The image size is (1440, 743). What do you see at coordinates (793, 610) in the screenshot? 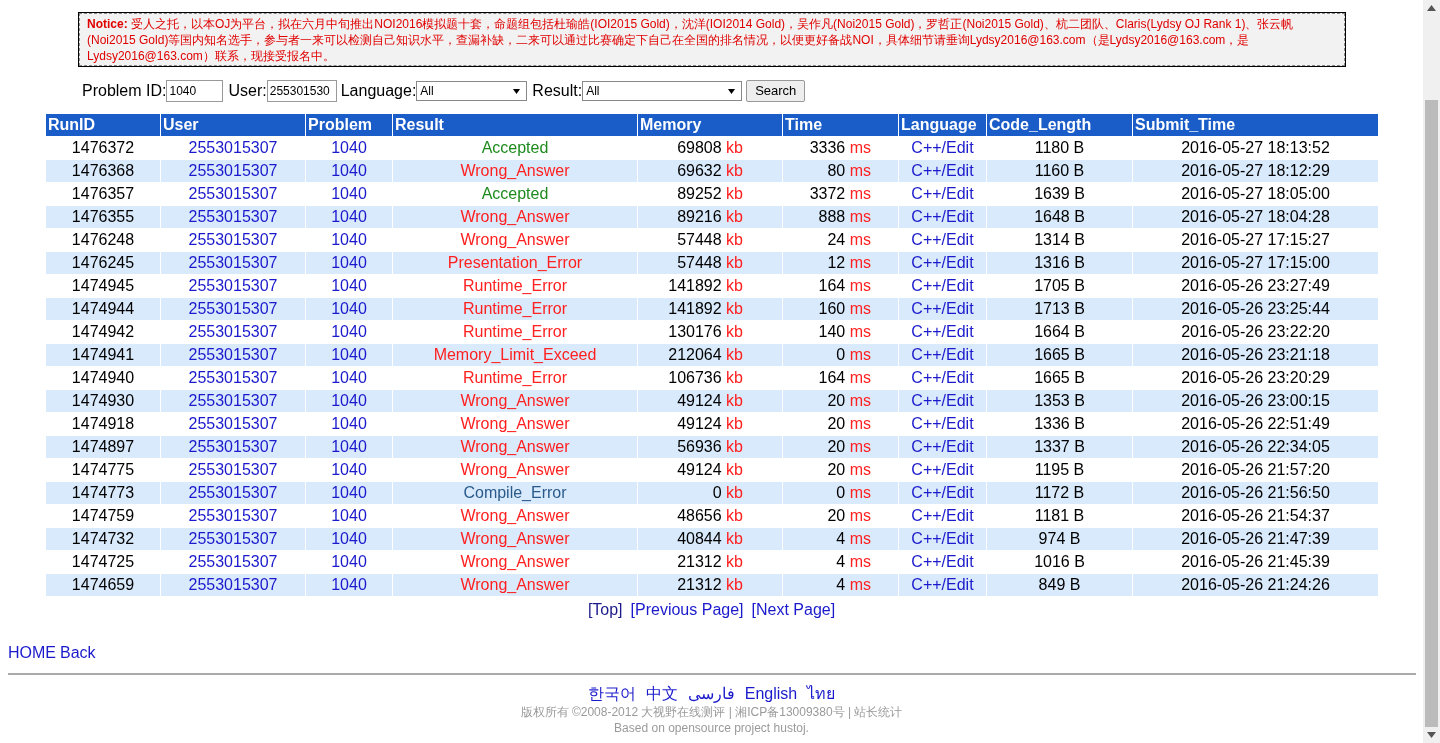
I see `pager-link: [Next Page]` at bounding box center [793, 610].